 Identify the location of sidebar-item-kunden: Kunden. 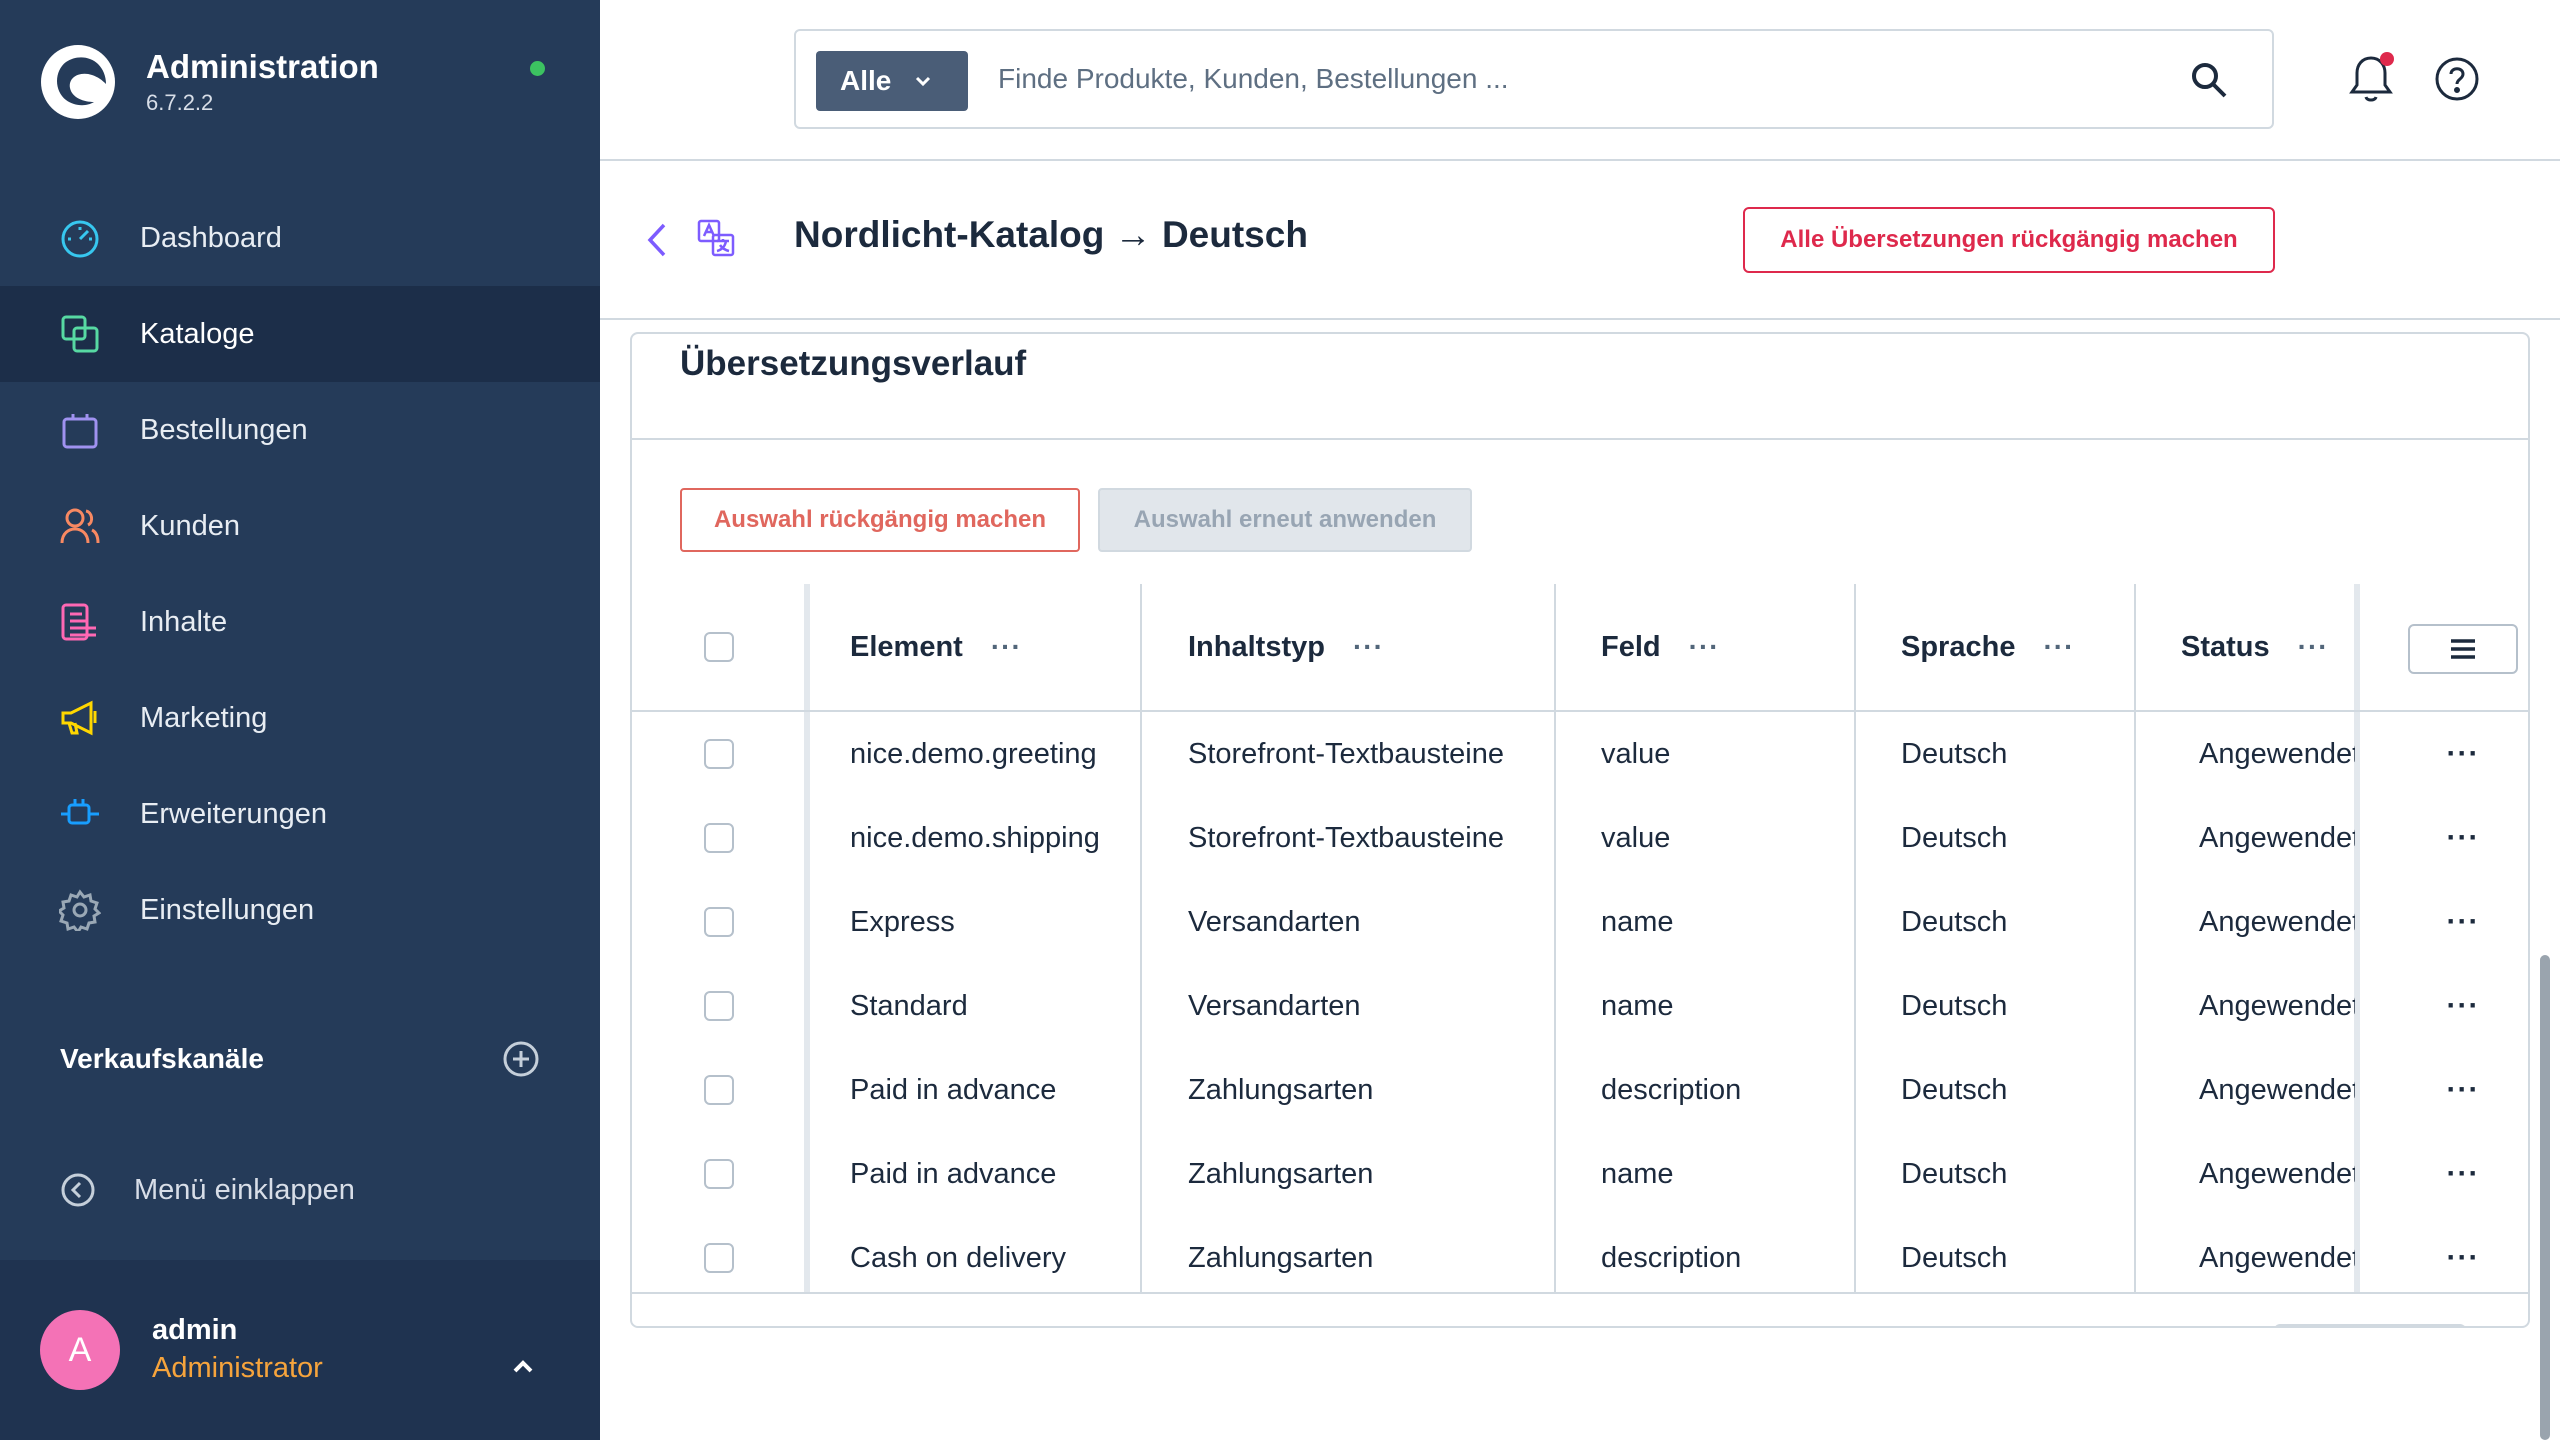
(300, 526).